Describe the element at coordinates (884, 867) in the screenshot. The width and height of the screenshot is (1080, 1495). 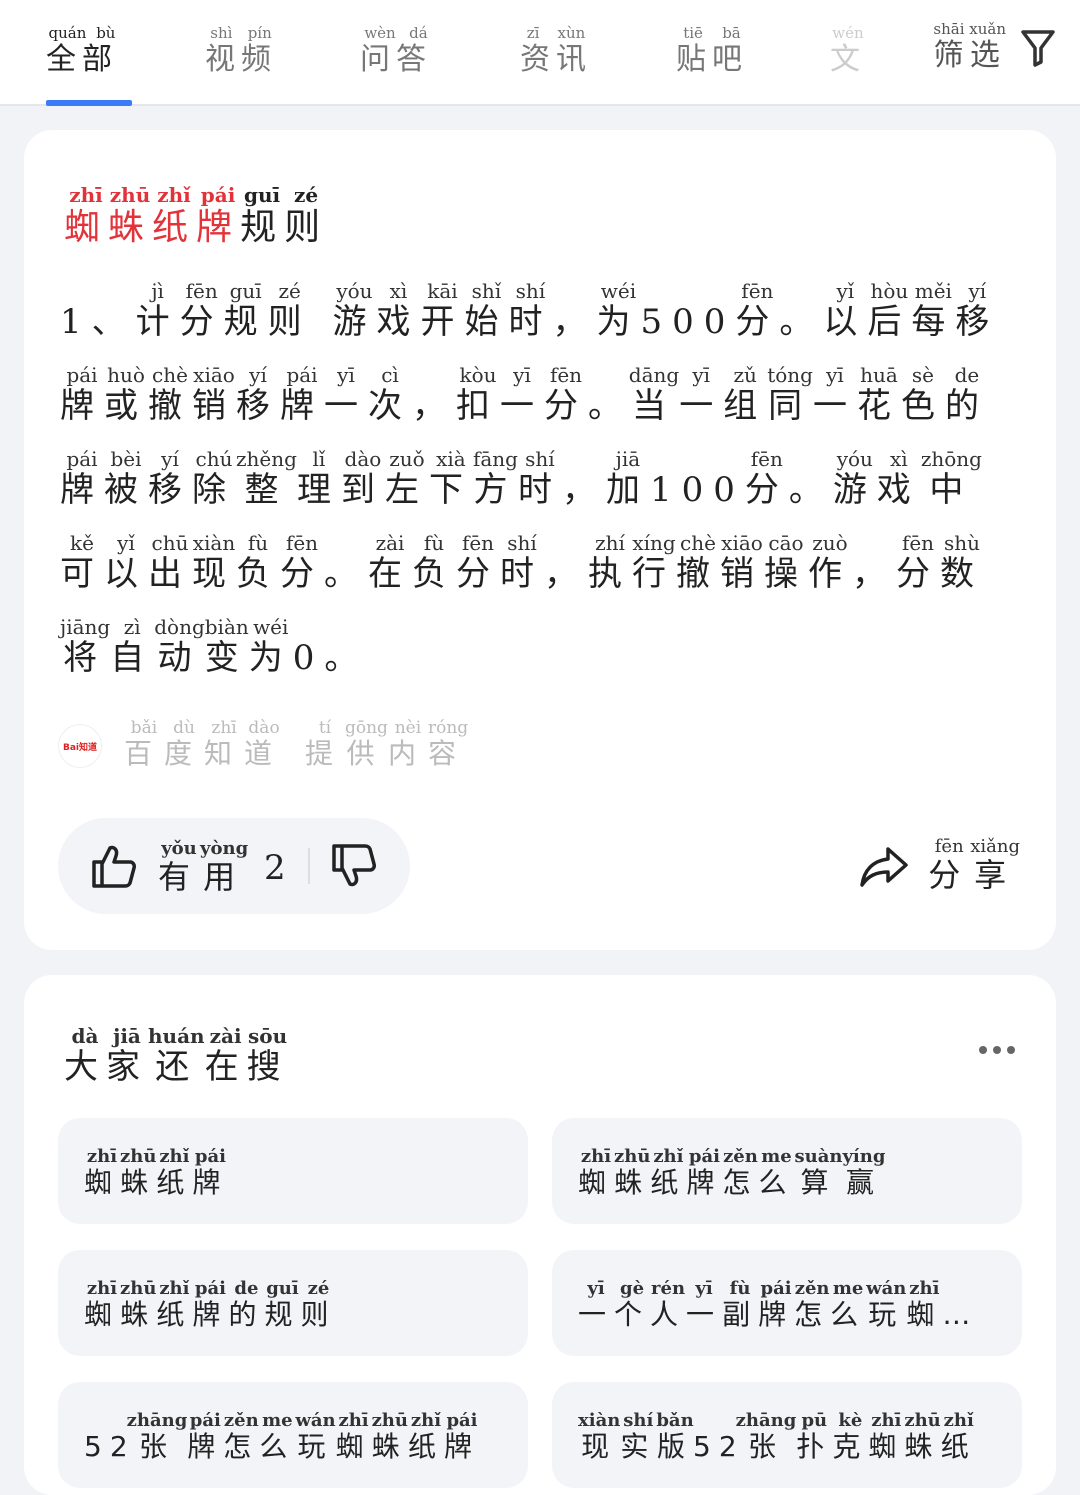
I see `share-icon` at that location.